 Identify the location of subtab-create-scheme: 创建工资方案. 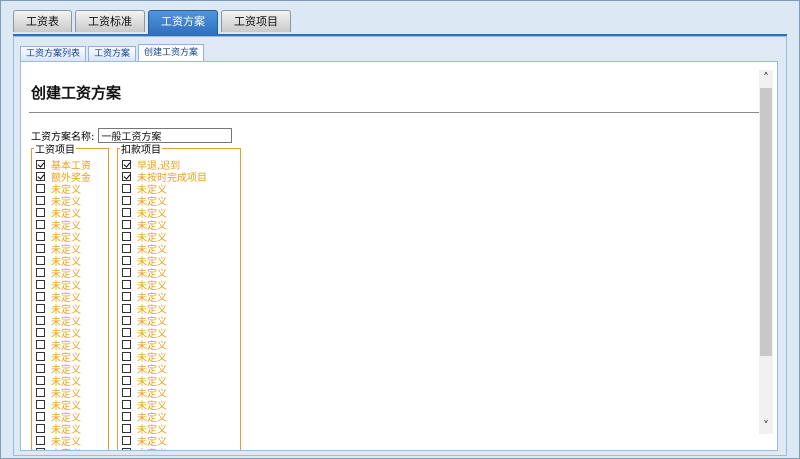
(171, 52).